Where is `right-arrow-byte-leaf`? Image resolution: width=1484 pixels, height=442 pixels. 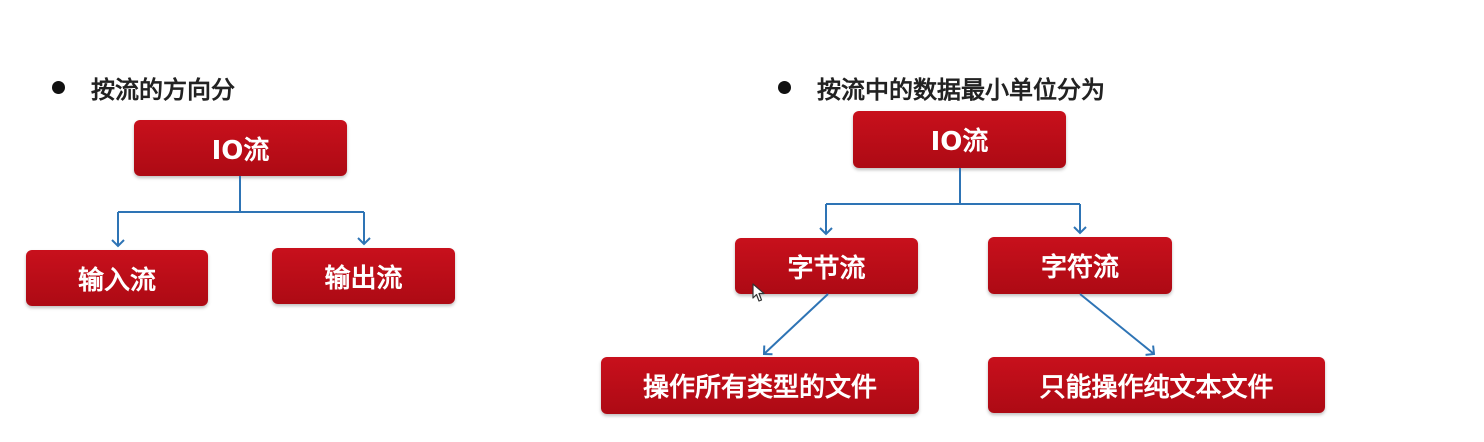 right-arrow-byte-leaf is located at coordinates (795, 324).